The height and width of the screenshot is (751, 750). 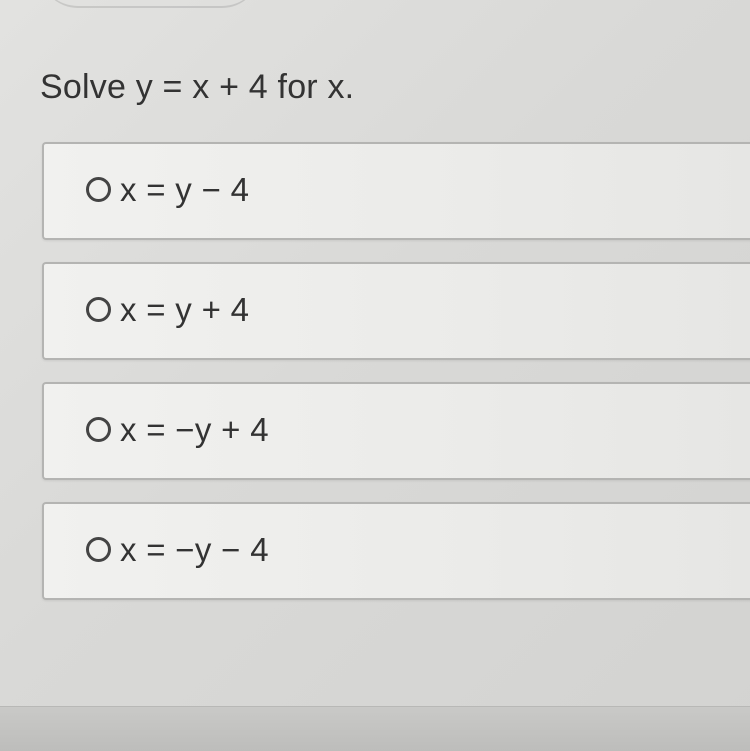 I want to click on question-text: Solve y = x + 4 for x., so click(x=197, y=87).